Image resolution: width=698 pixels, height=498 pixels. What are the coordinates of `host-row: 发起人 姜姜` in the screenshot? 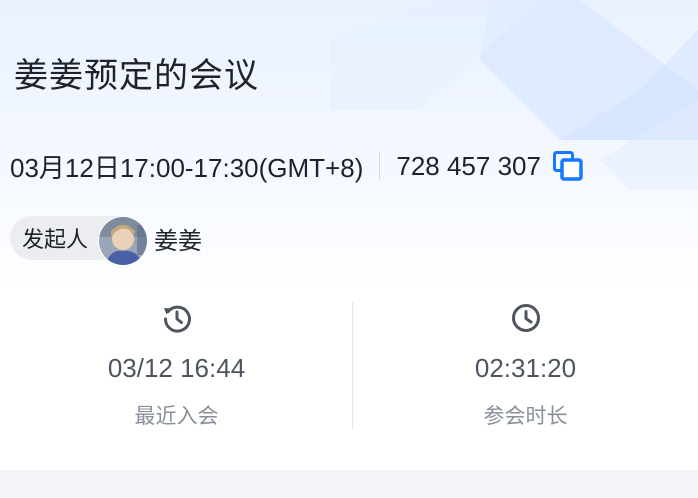 It's located at (106, 239).